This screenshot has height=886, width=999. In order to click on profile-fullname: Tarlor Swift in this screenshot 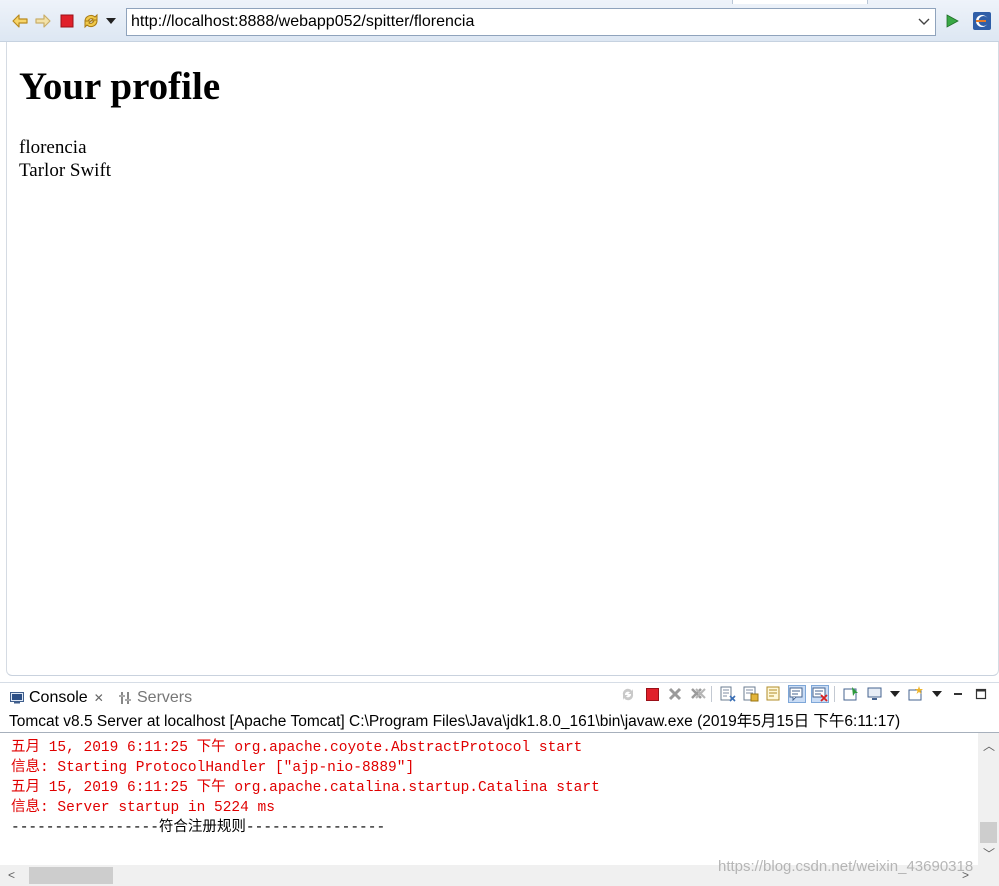, I will do `click(65, 170)`.